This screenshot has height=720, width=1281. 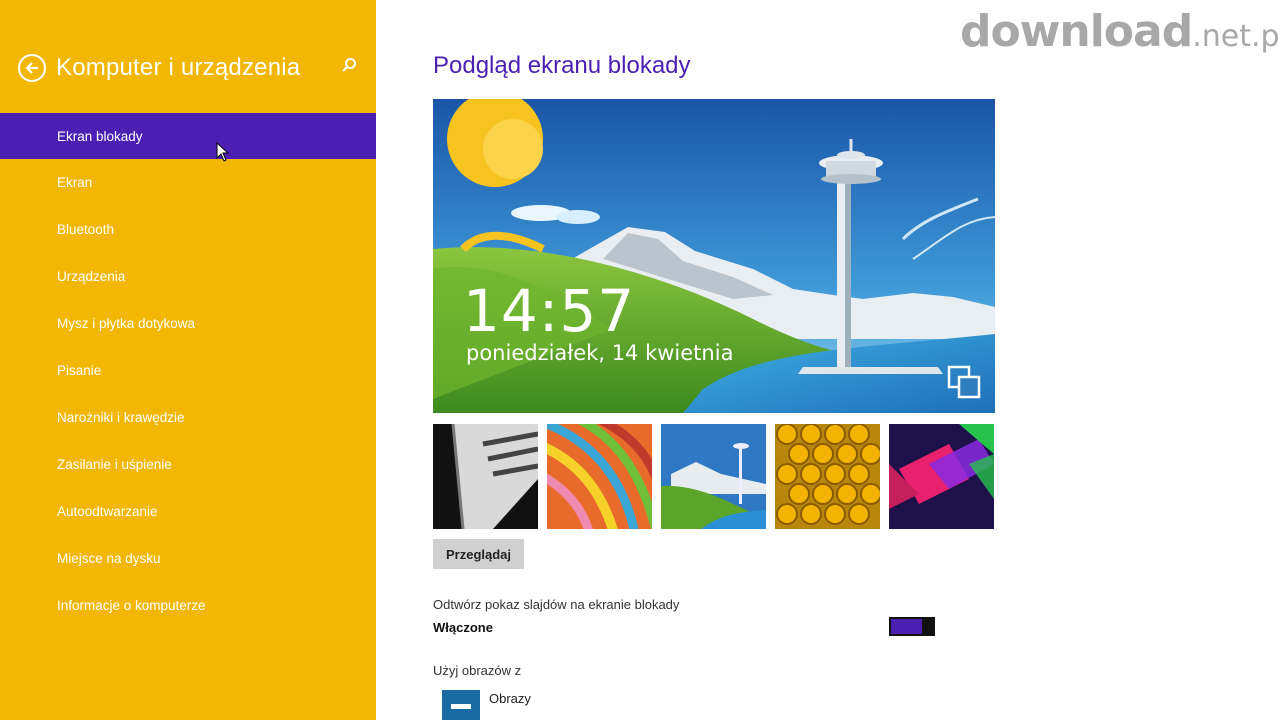 I want to click on back-arrow-icon, so click(x=31, y=68).